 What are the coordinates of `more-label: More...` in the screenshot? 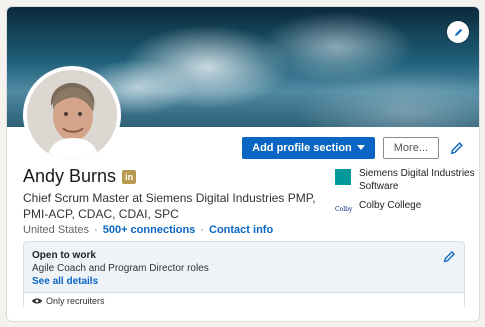 It's located at (410, 148).